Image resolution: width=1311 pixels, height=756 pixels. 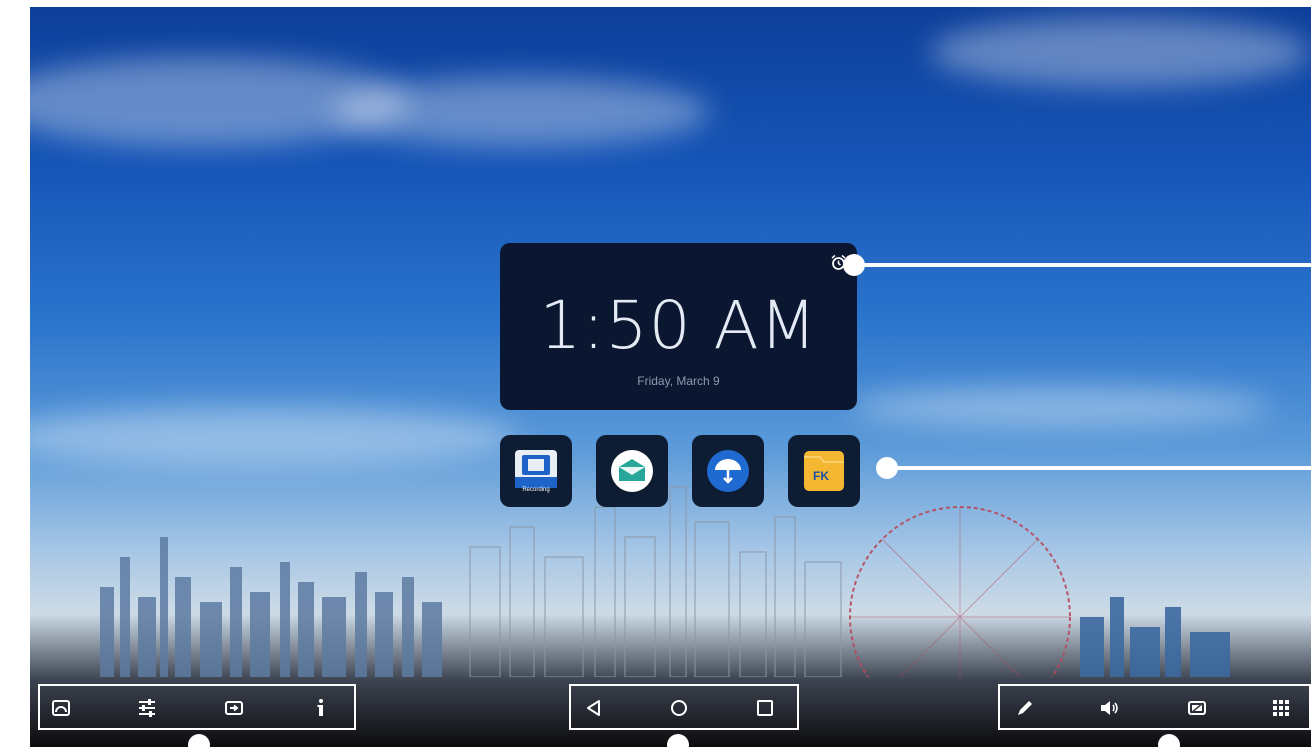 I want to click on nav-bar-callout-dot, so click(x=678, y=745).